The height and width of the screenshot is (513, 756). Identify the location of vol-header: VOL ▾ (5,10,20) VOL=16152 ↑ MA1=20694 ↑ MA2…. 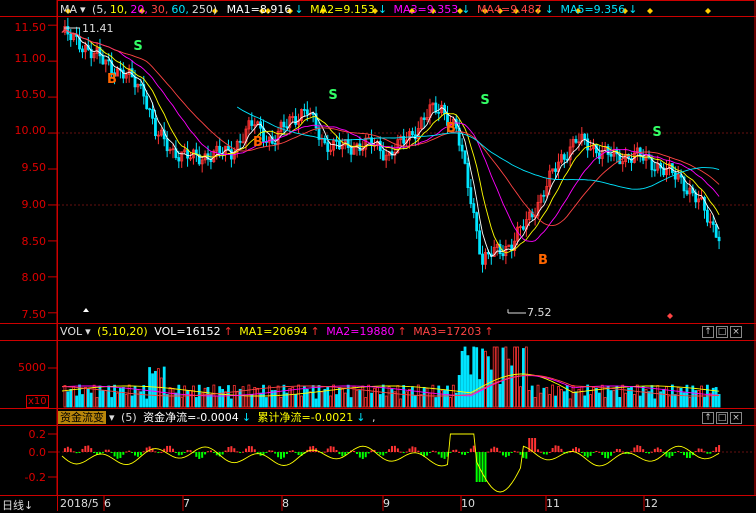
(278, 332).